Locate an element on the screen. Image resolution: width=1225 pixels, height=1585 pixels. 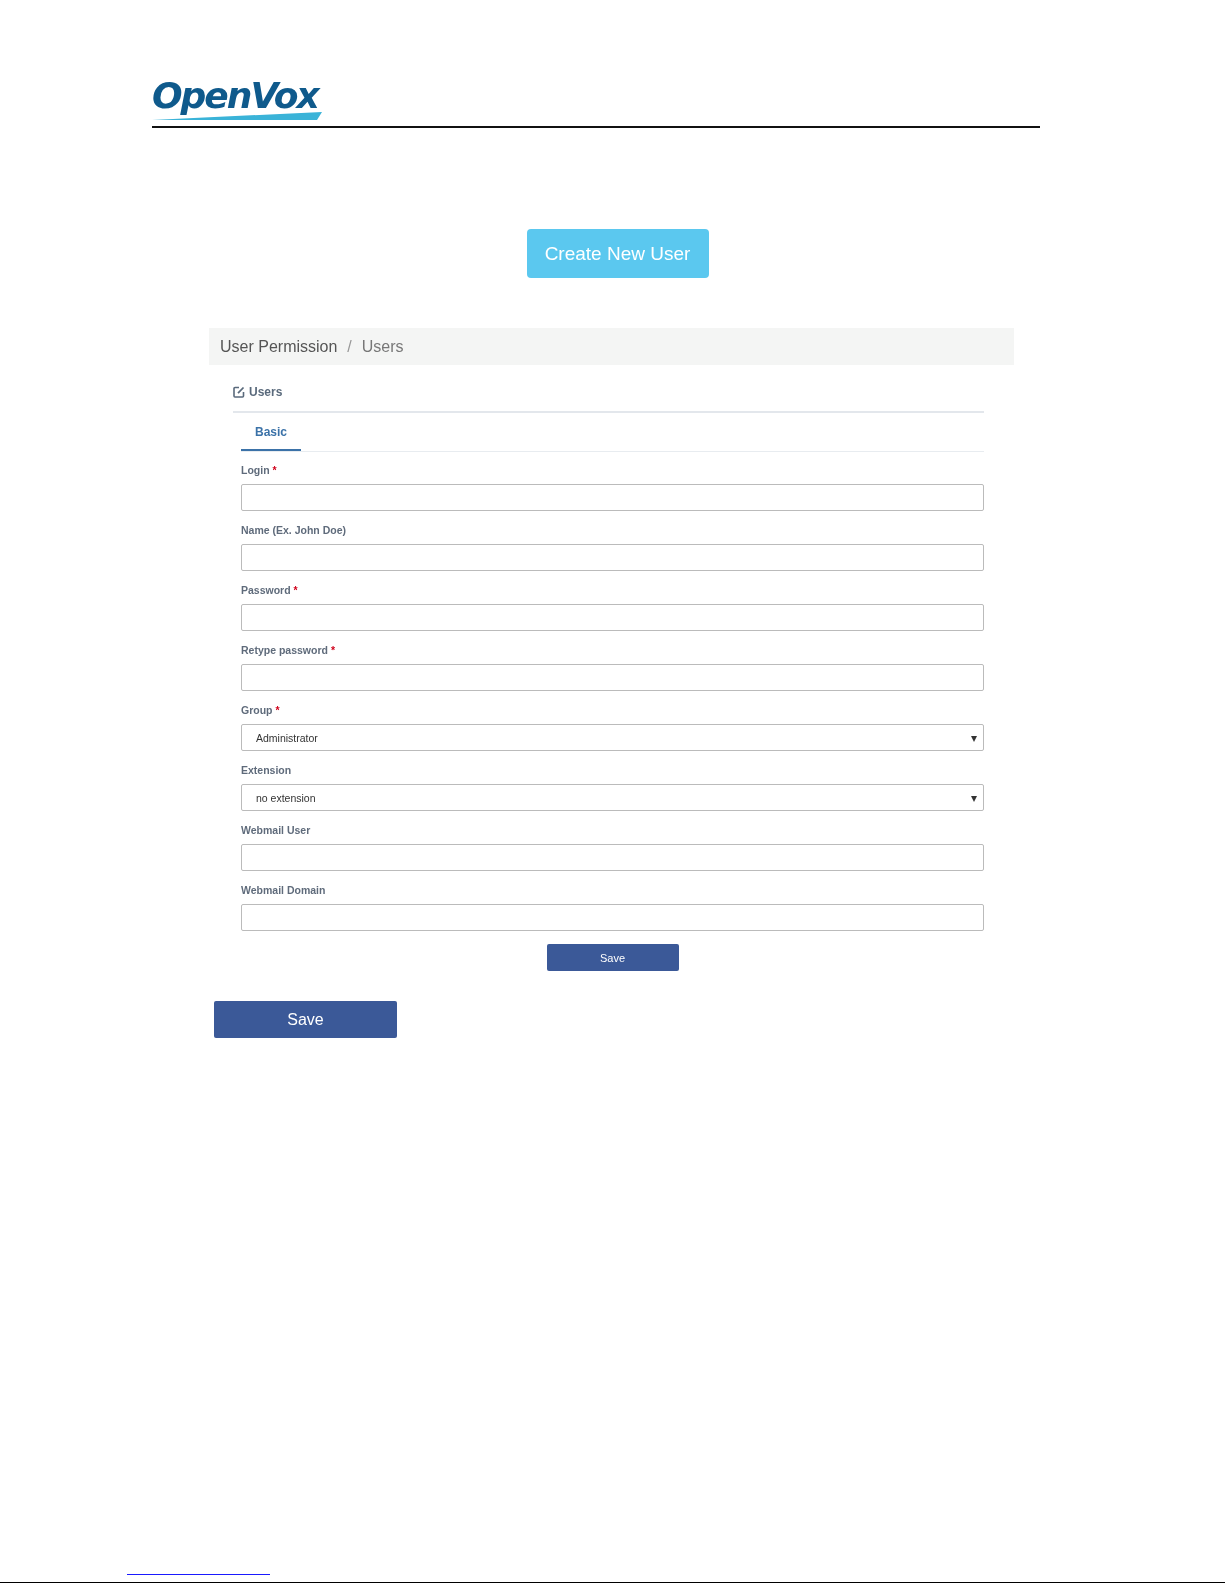
breadcrumb-item: User Permission is located at coordinates (279, 346).